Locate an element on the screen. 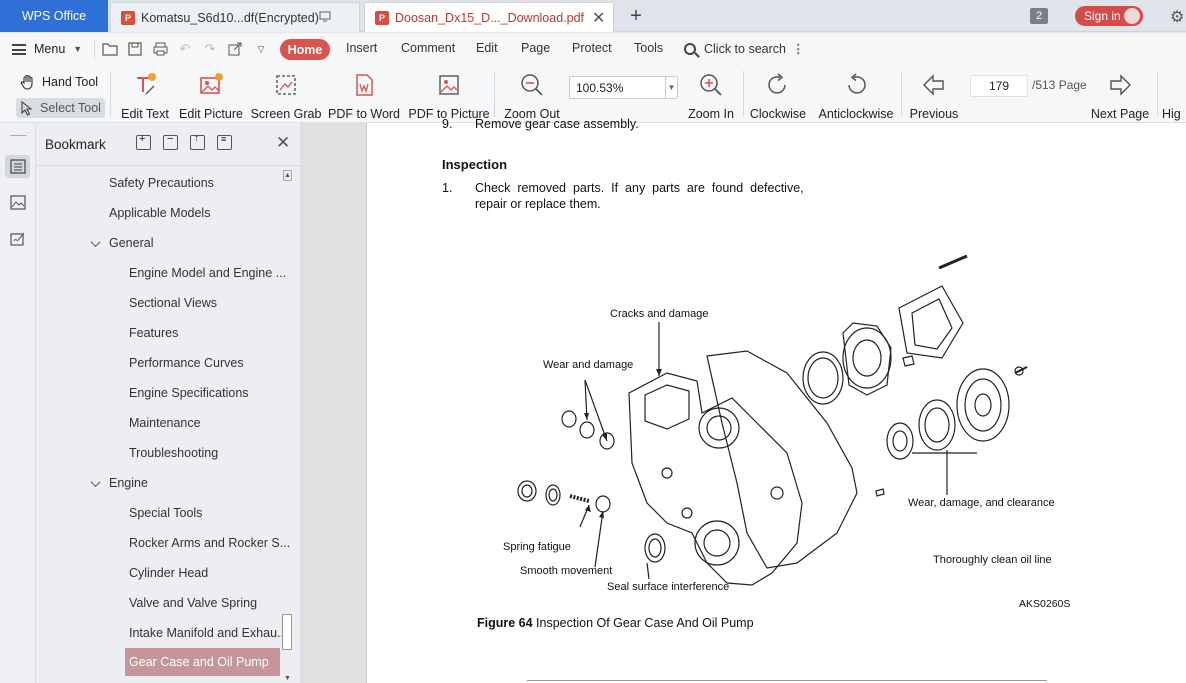 Image resolution: width=1186 pixels, height=683 pixels. callout-wear-clearance: Wear, damage, and clearance is located at coordinates (981, 503).